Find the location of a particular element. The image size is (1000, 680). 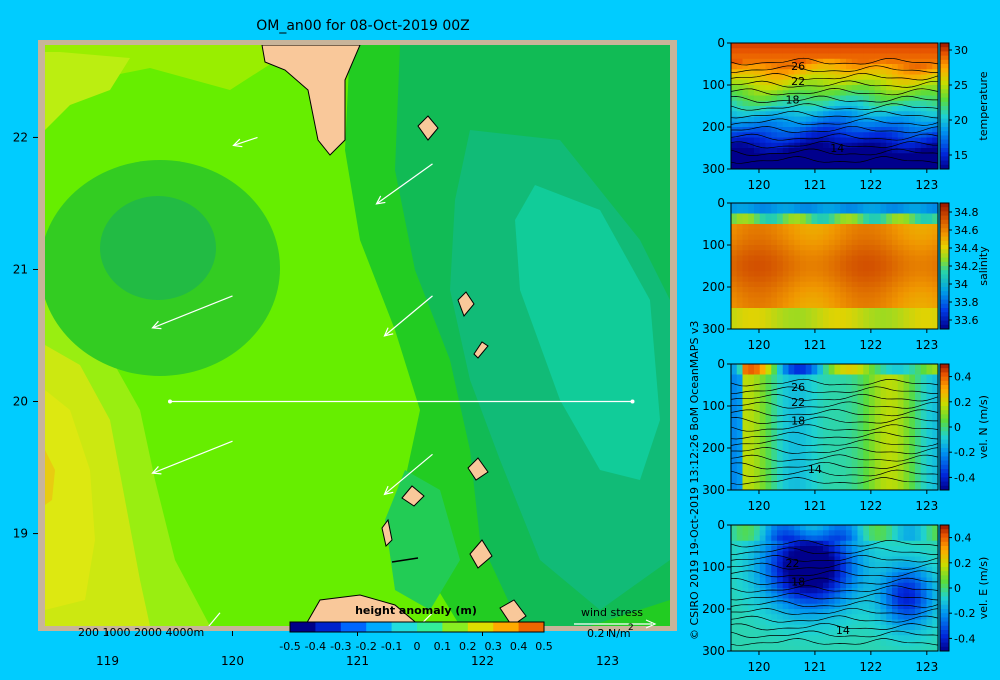

height-colorbar-tick: 0.2 is located at coordinates (468, 646).